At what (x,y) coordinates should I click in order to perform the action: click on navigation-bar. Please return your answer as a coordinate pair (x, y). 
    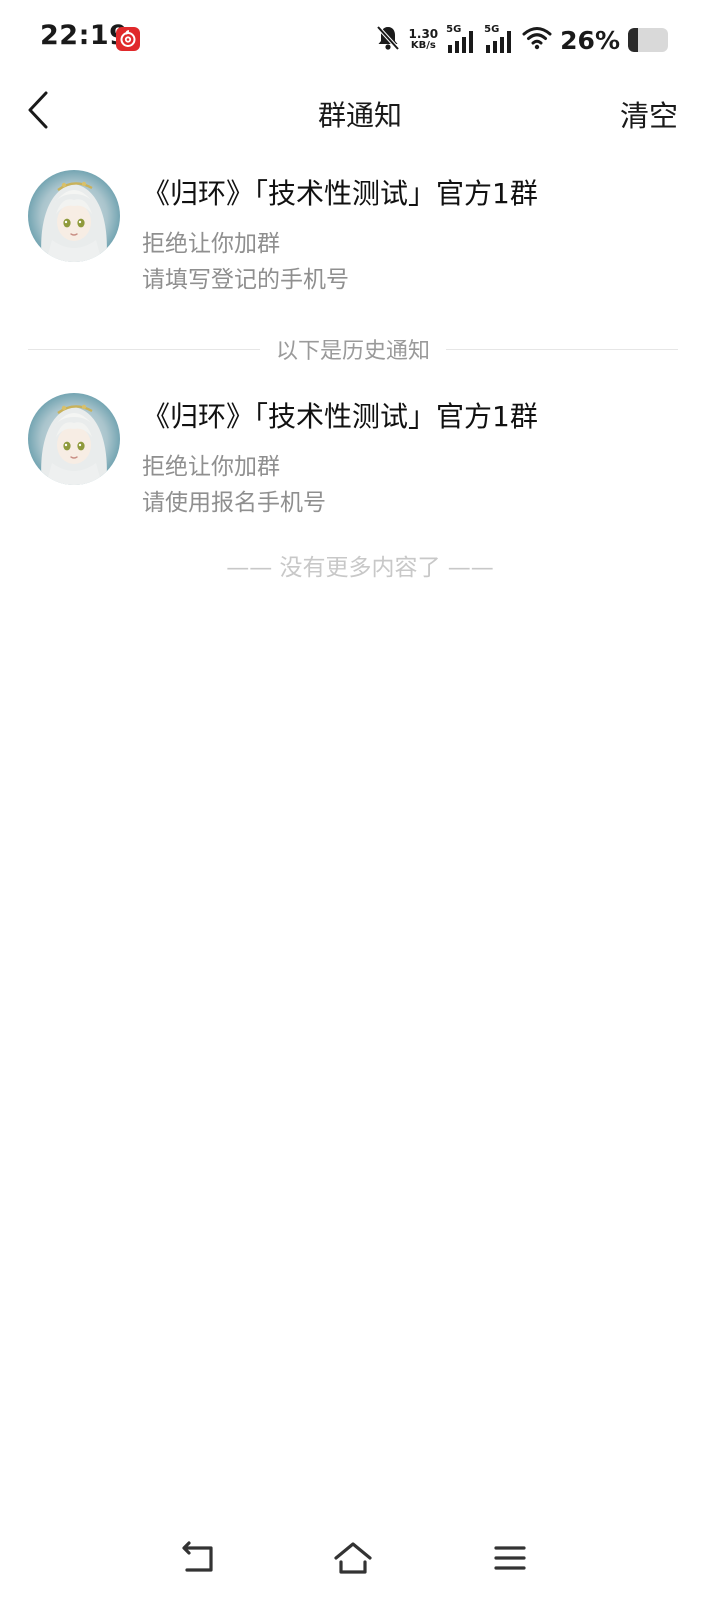
    Looking at the image, I should click on (360, 1560).